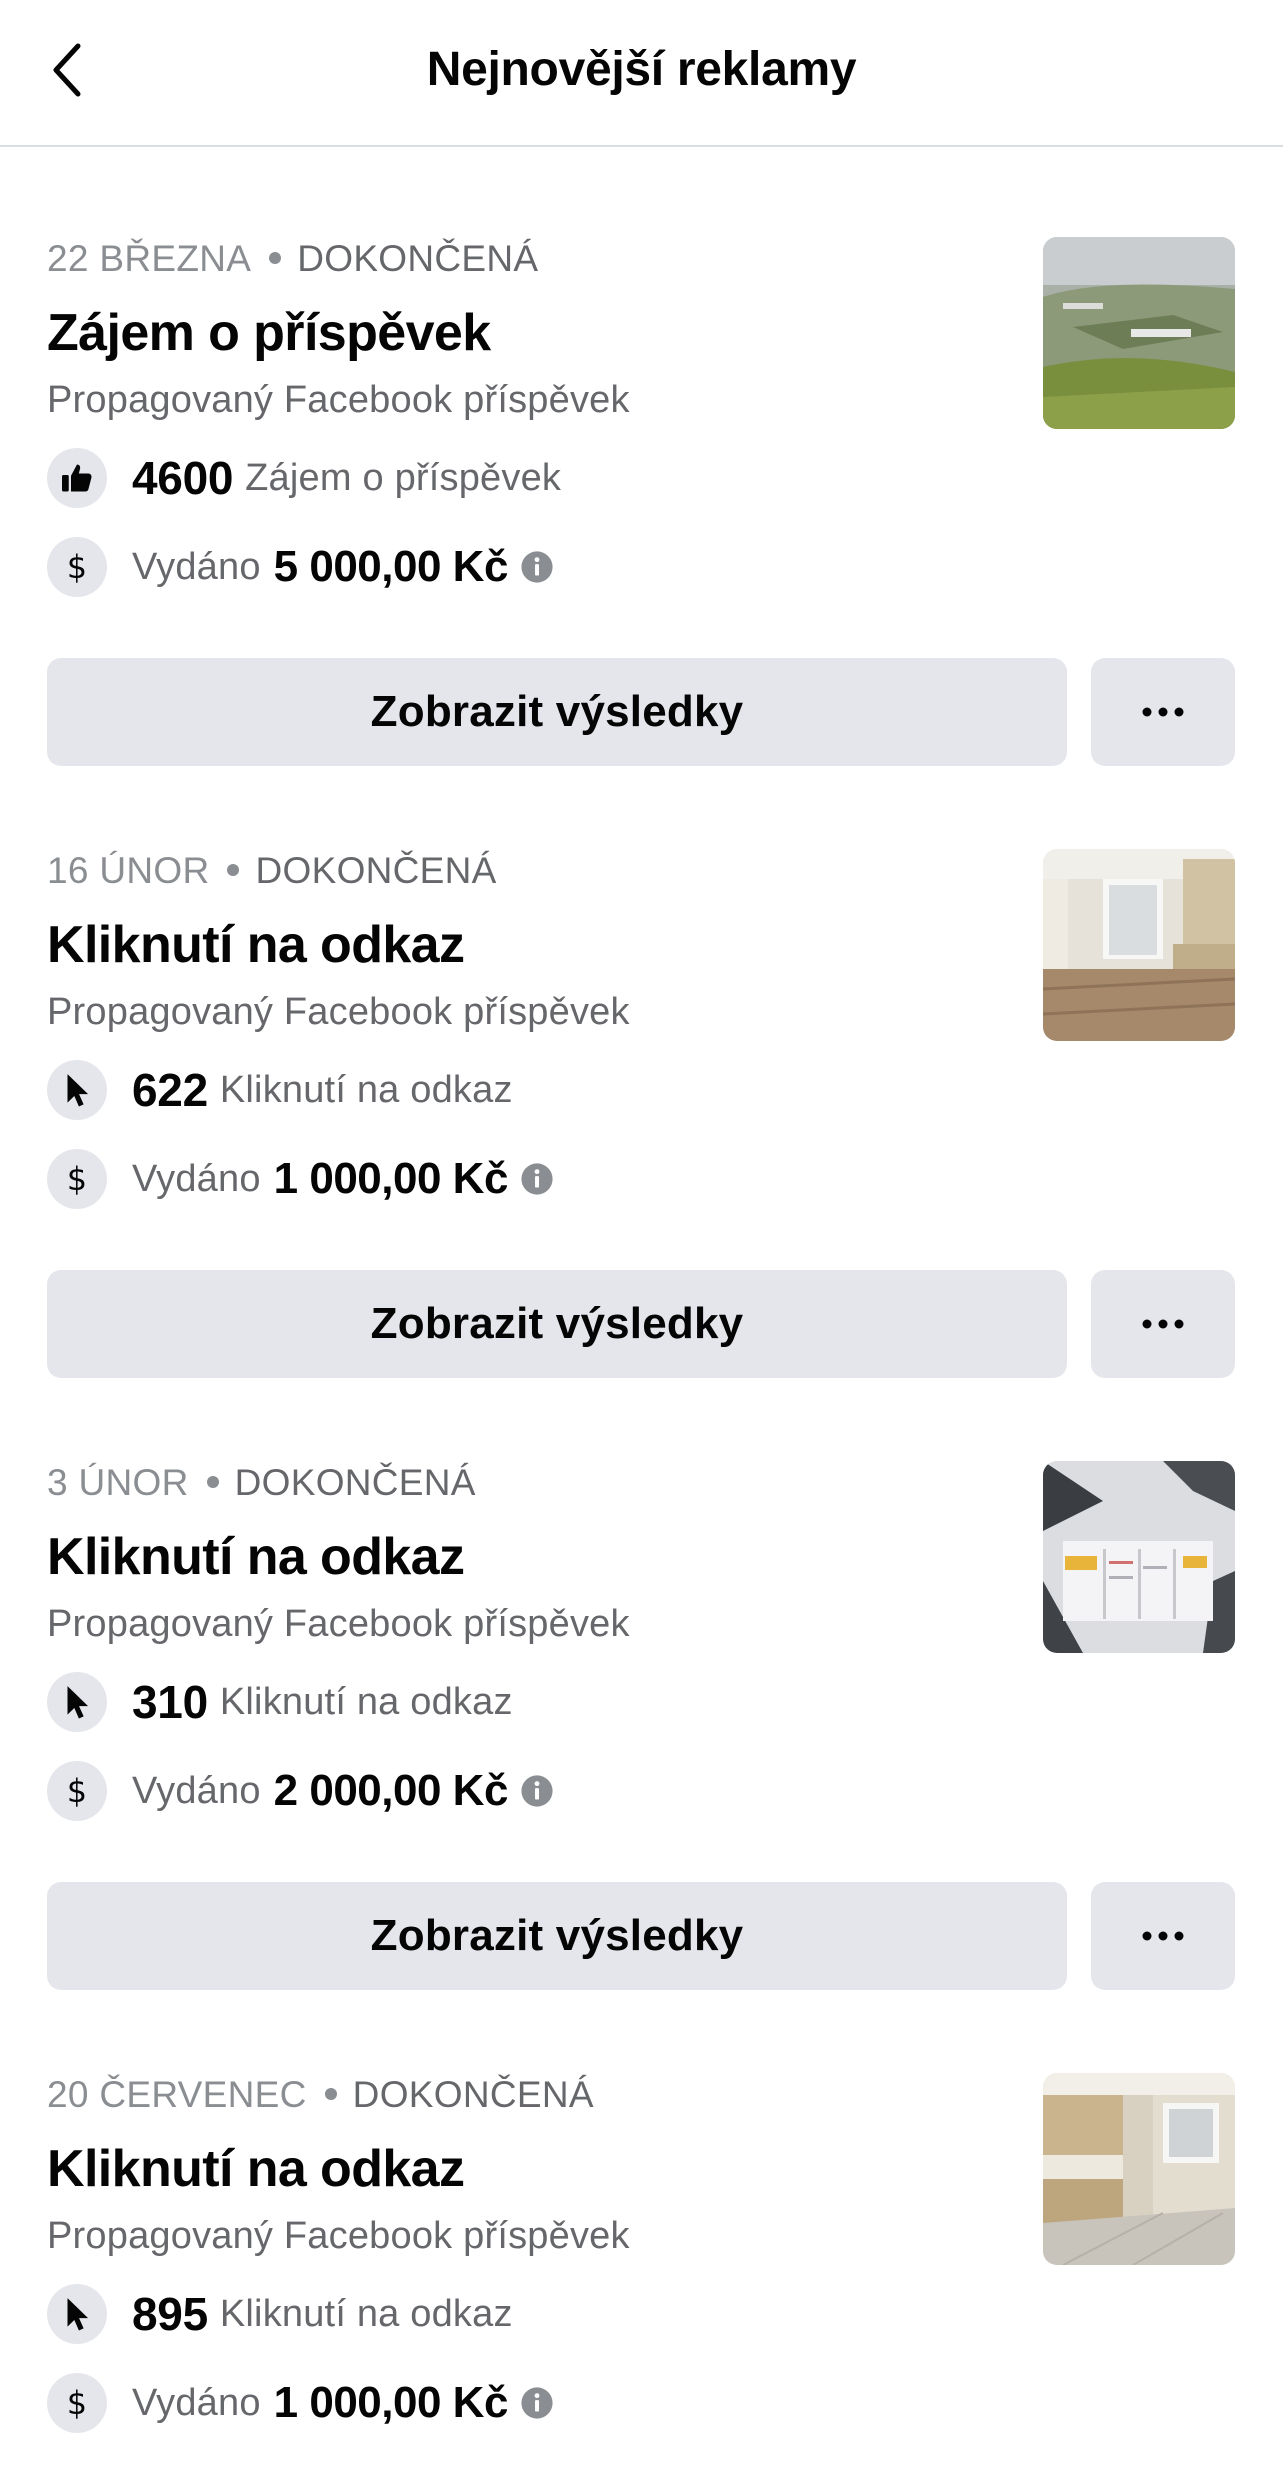 This screenshot has width=1283, height=2477. What do you see at coordinates (170, 1702) in the screenshot?
I see `metric-value: 310` at bounding box center [170, 1702].